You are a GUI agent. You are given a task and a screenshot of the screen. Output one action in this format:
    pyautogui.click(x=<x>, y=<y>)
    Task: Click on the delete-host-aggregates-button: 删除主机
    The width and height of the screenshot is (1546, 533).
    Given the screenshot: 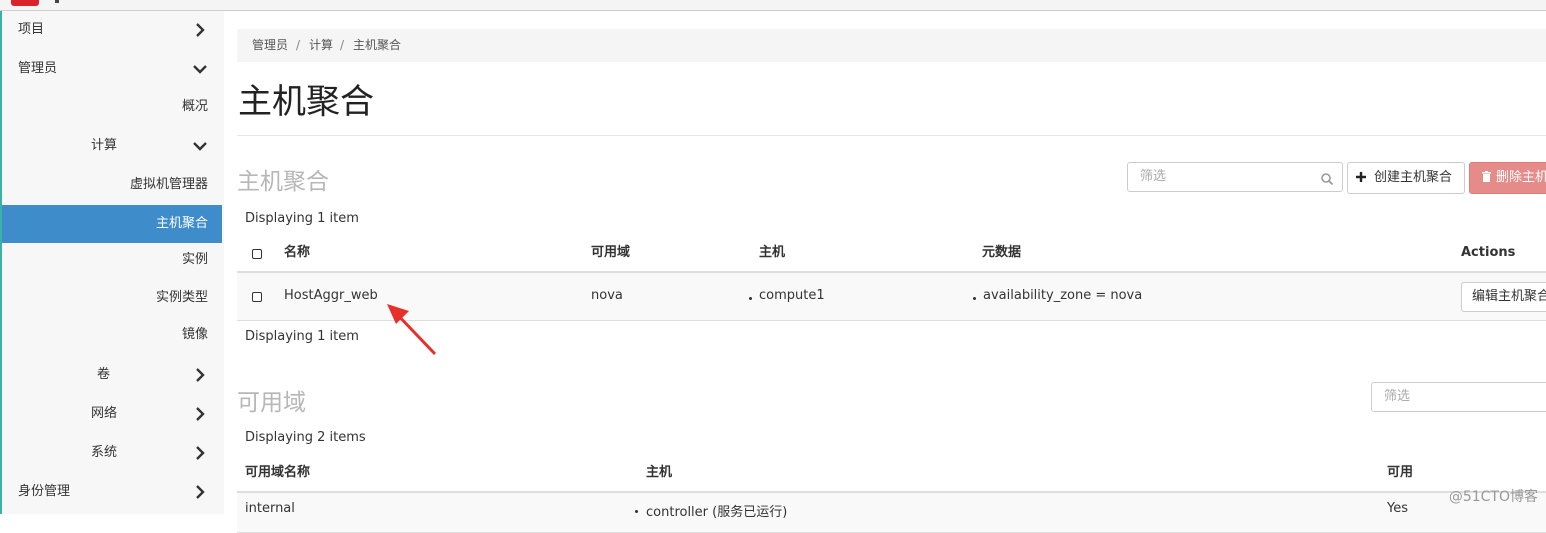 What is the action you would take?
    pyautogui.click(x=1507, y=178)
    